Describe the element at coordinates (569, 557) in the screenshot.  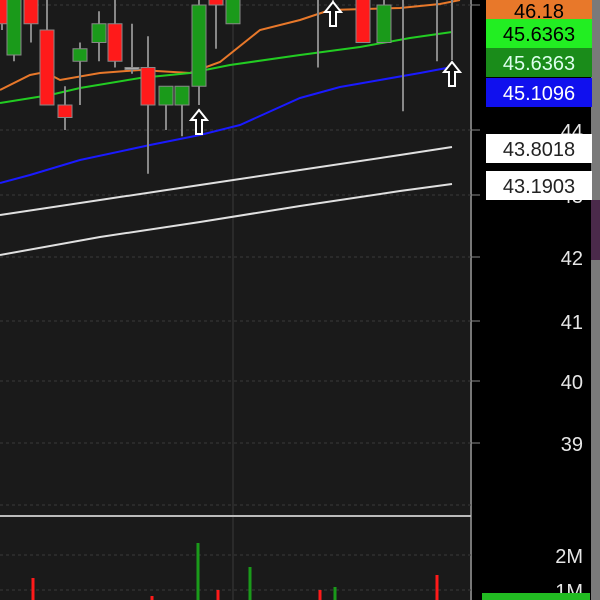
I see `volume-tick-label: 2M` at that location.